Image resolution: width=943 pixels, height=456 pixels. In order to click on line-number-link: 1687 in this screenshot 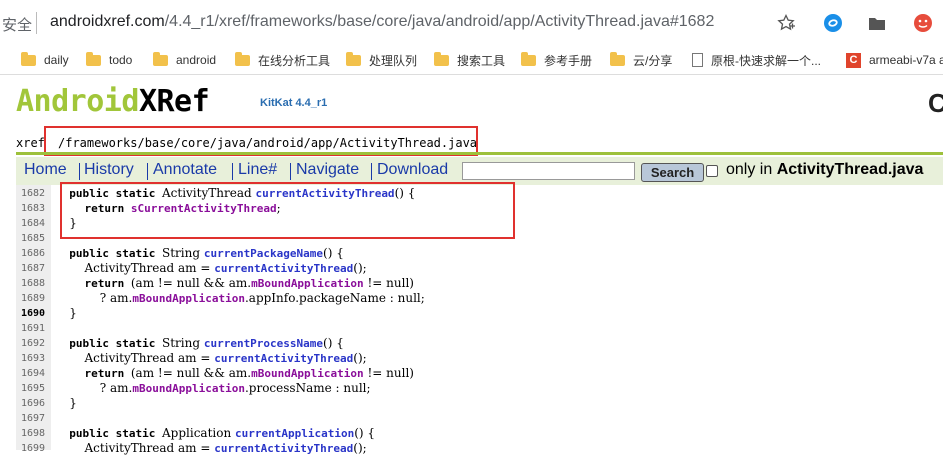, I will do `click(36, 268)`.